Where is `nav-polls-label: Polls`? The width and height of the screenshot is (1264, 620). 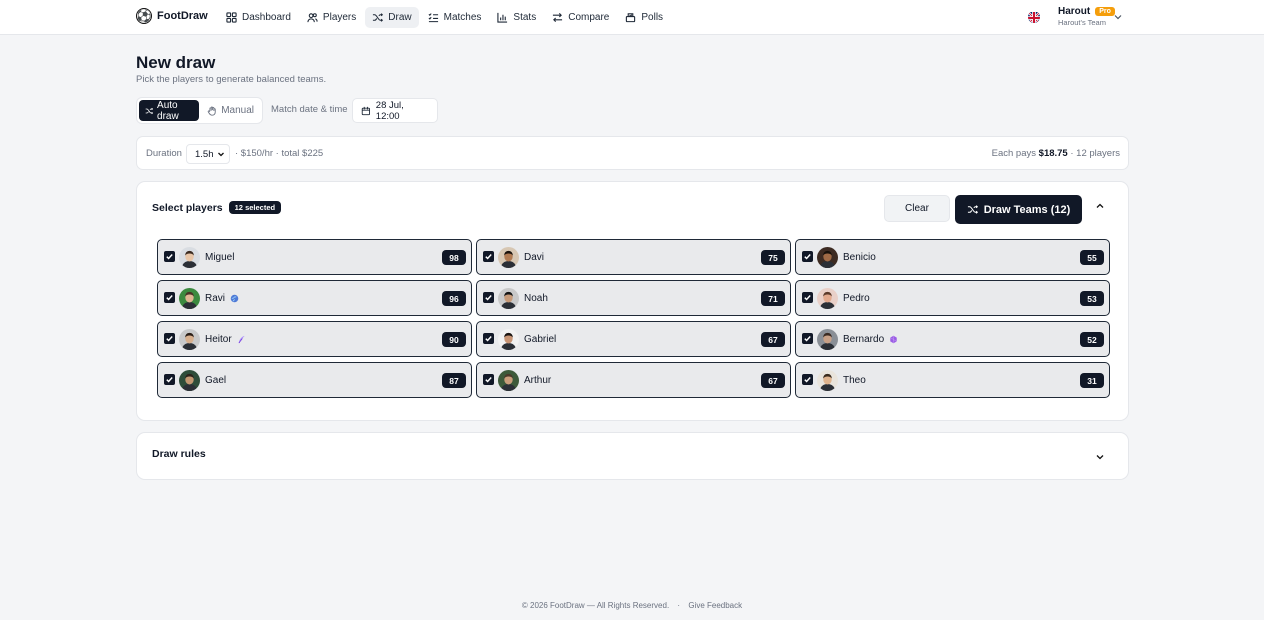 nav-polls-label: Polls is located at coordinates (652, 17).